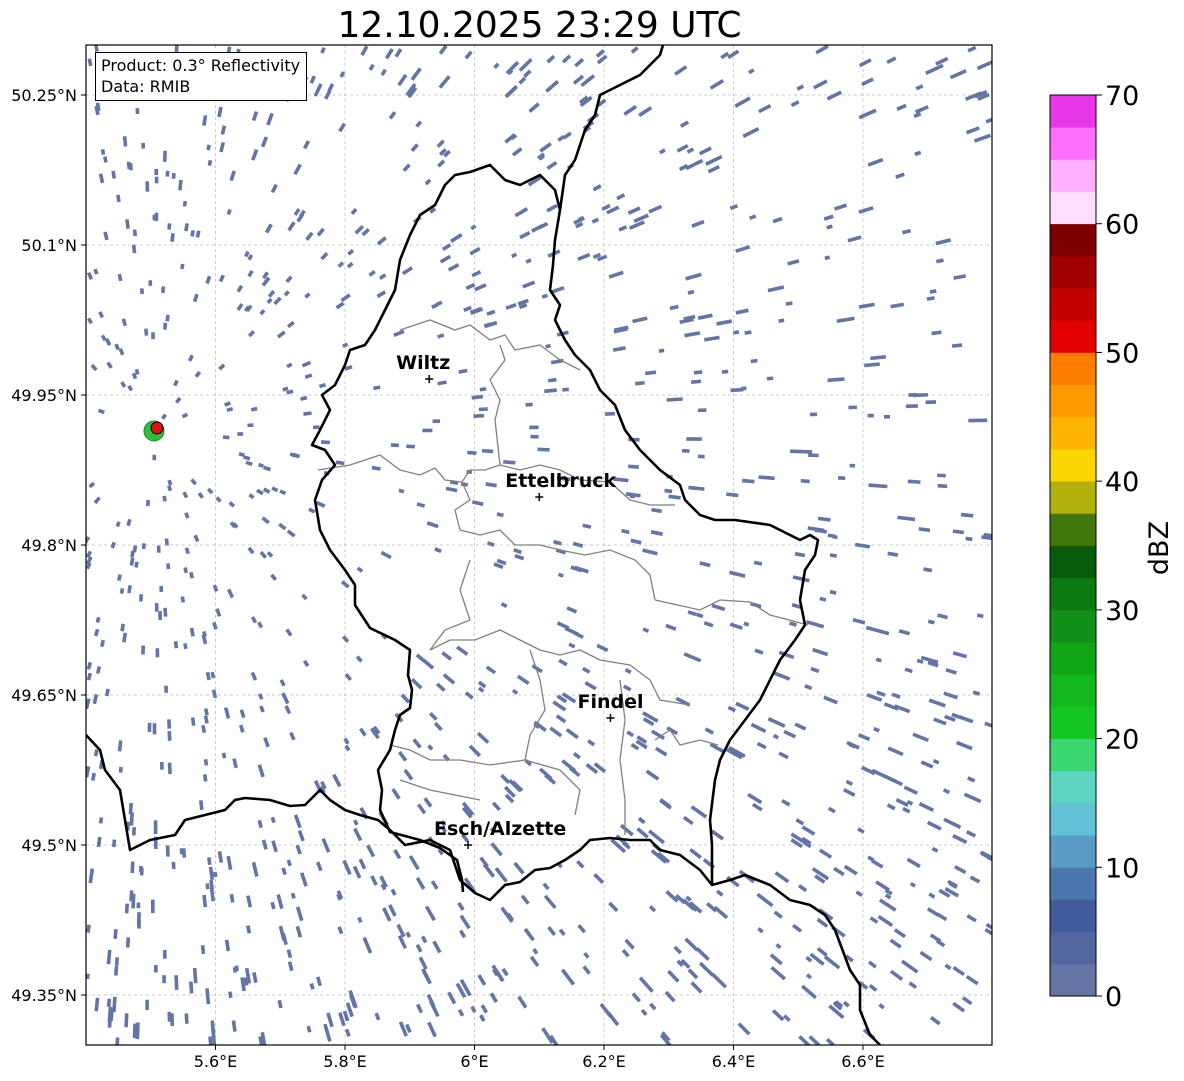  What do you see at coordinates (146, 86) in the screenshot?
I see `data-source-text: Data: RMIB` at bounding box center [146, 86].